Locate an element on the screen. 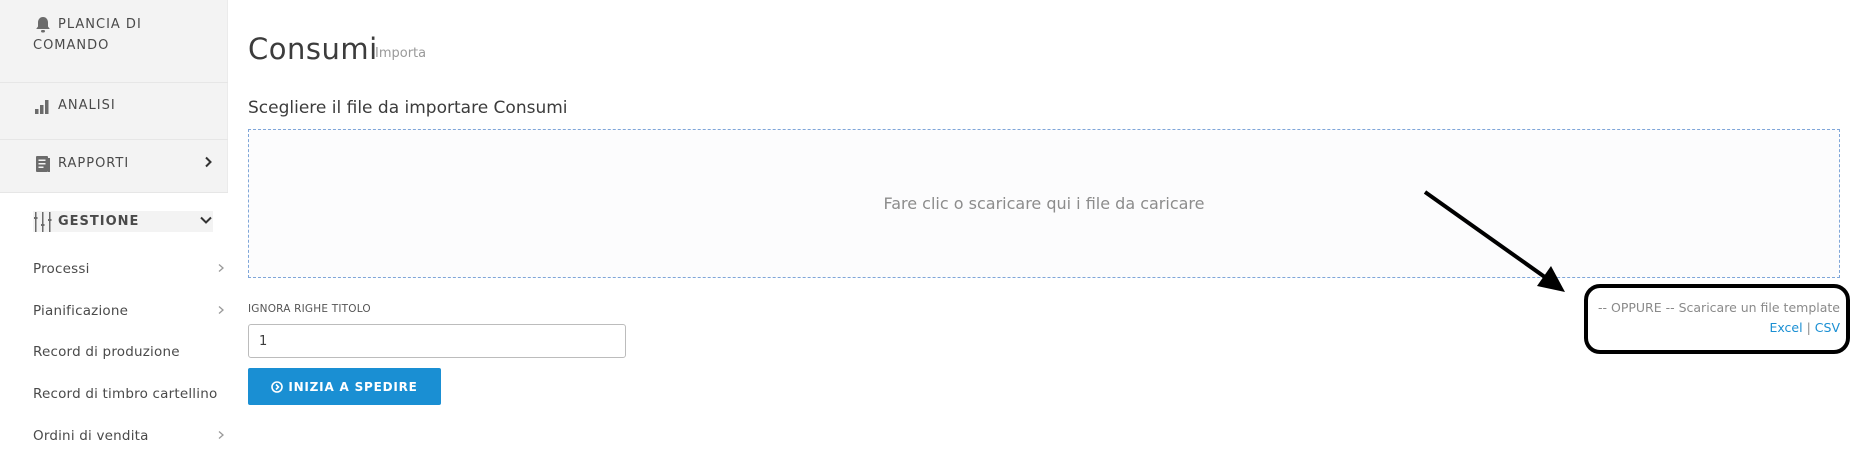  sidebar-item-rapporti: RAPPORTI is located at coordinates (123, 163).